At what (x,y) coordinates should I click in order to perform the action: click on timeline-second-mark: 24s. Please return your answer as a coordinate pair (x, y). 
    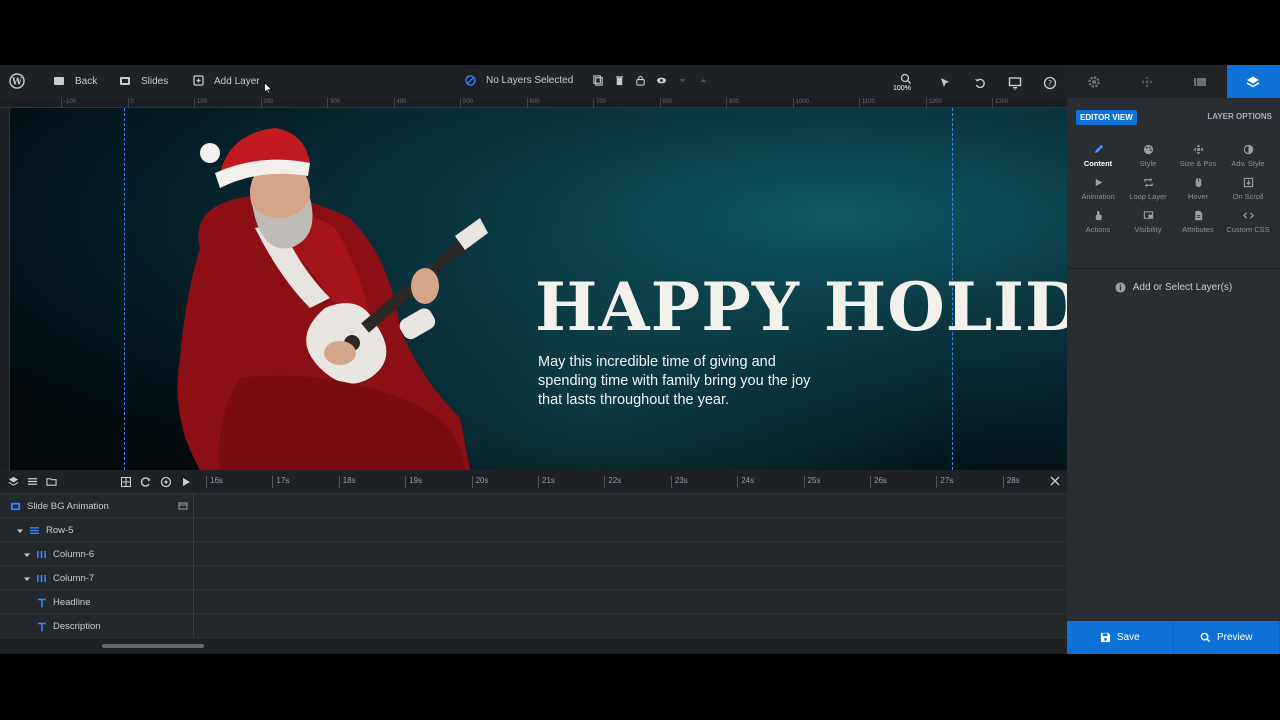
    Looking at the image, I should click on (745, 482).